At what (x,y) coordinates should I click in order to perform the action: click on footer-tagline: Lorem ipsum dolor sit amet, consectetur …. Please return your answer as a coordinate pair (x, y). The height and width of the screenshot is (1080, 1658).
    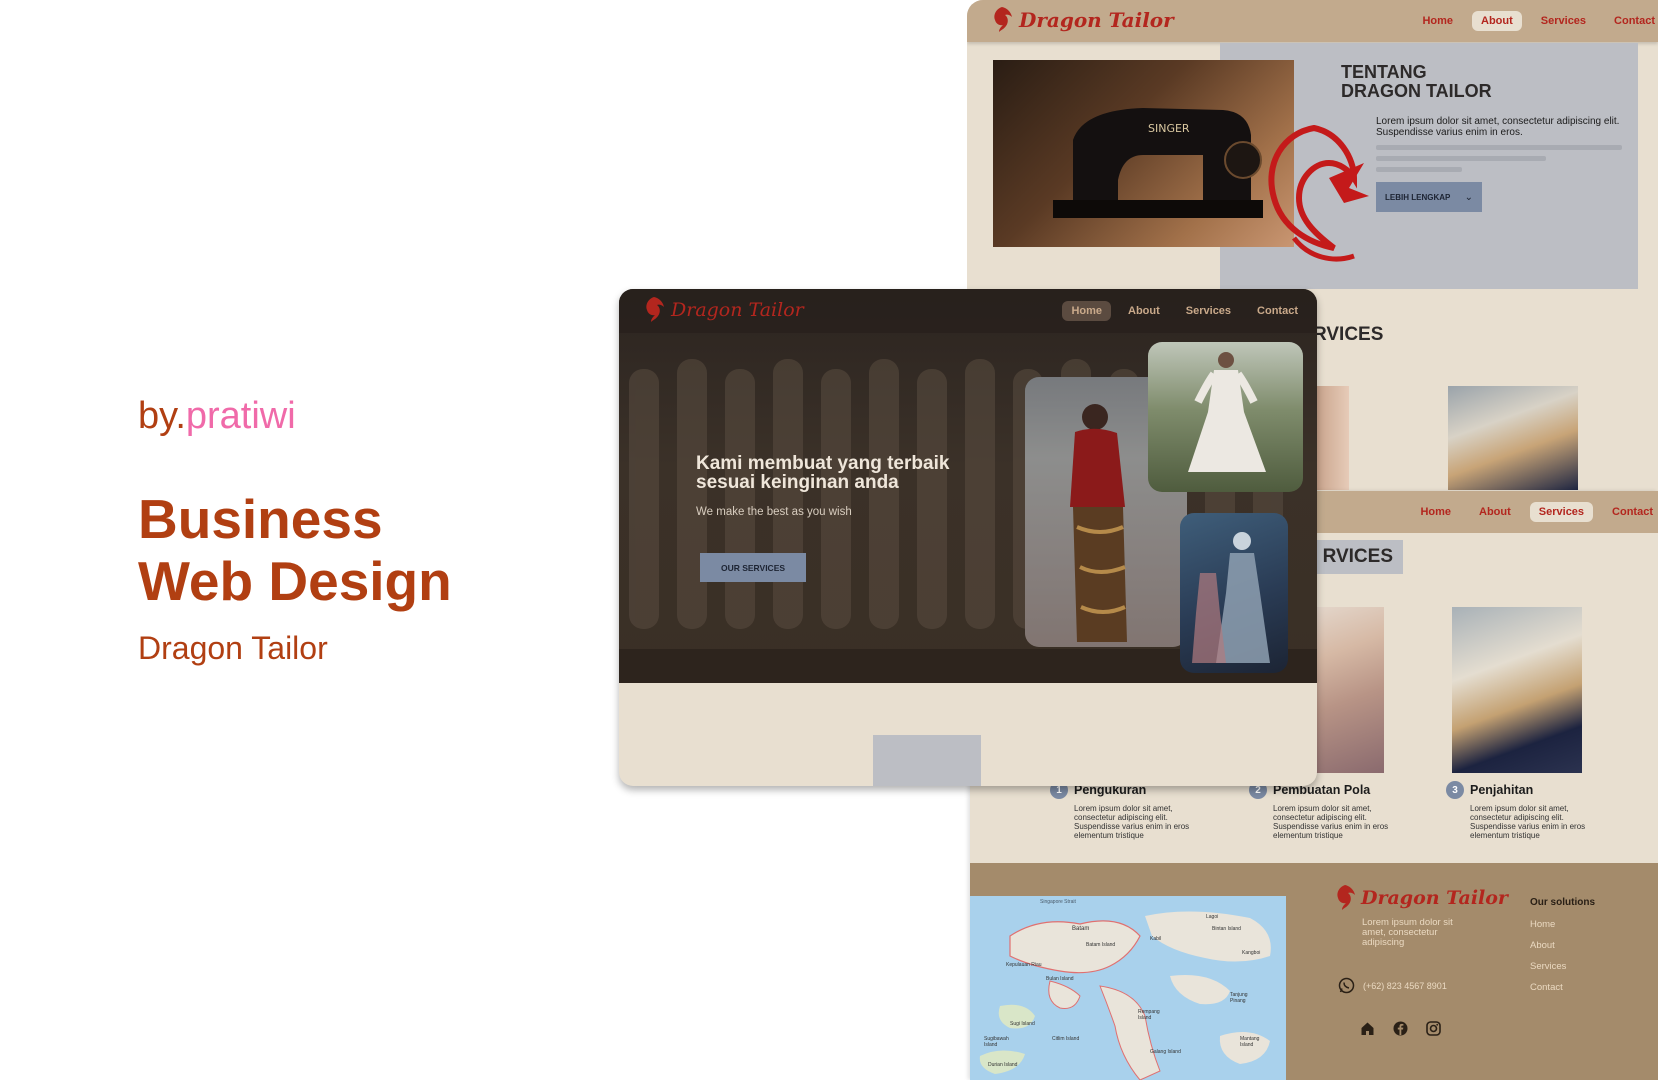
    Looking at the image, I should click on (1407, 932).